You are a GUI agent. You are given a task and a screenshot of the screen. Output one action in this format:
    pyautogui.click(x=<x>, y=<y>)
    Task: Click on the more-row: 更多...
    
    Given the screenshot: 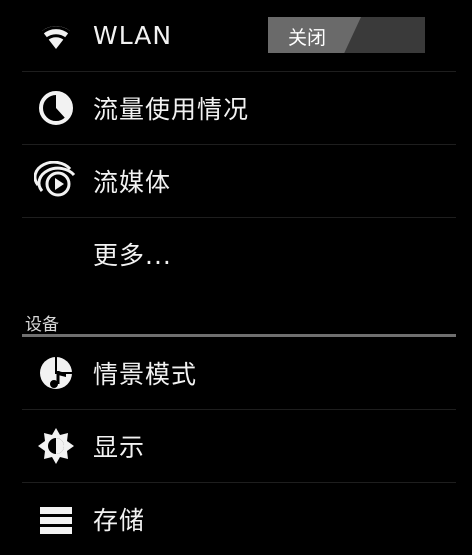 What is the action you would take?
    pyautogui.click(x=236, y=254)
    